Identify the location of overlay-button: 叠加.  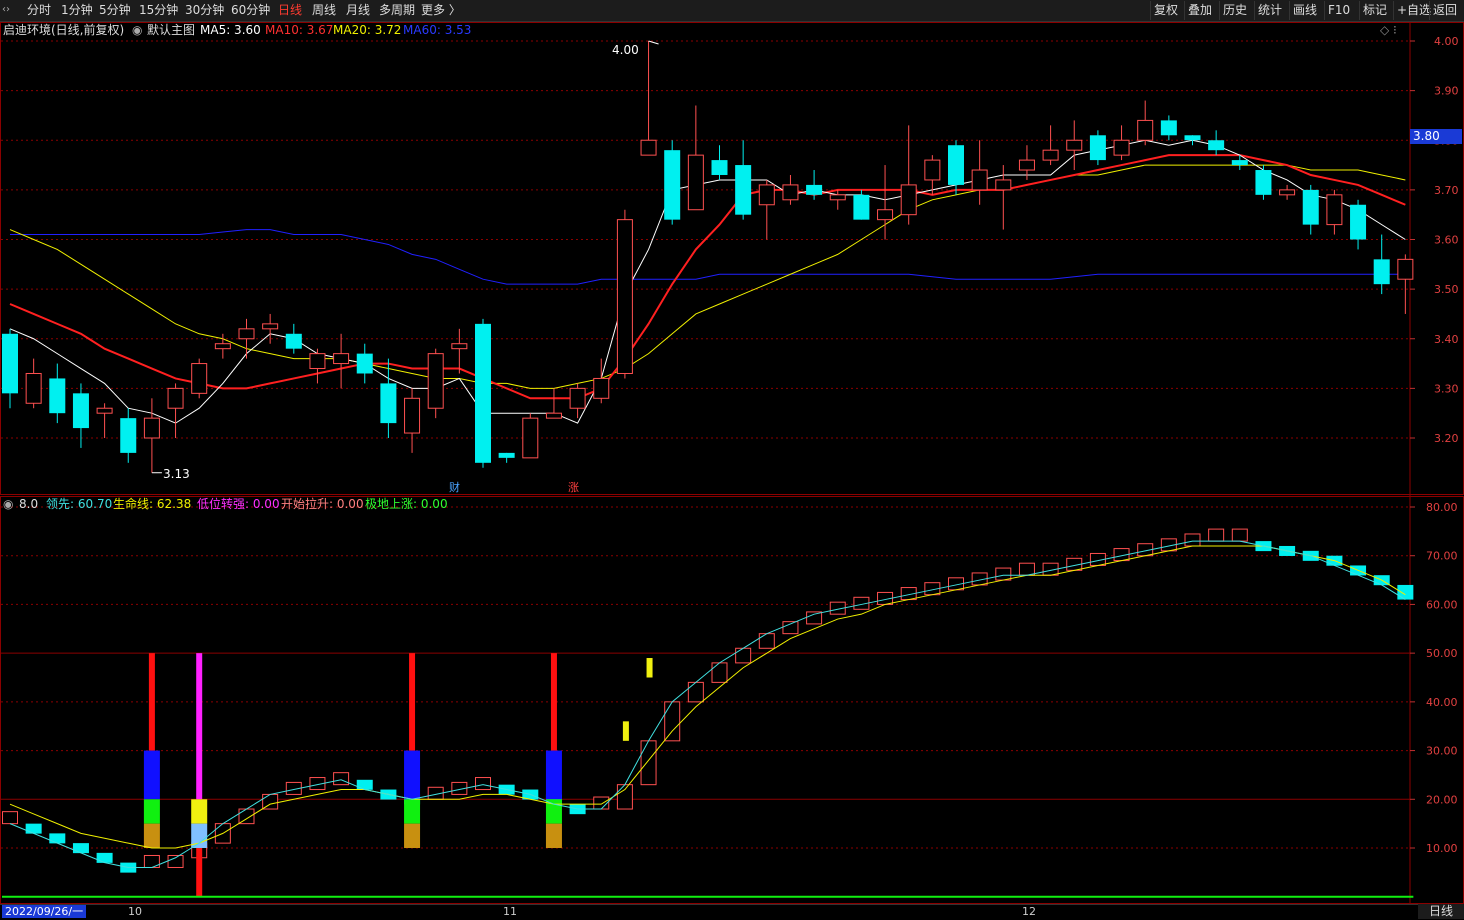
(1199, 10).